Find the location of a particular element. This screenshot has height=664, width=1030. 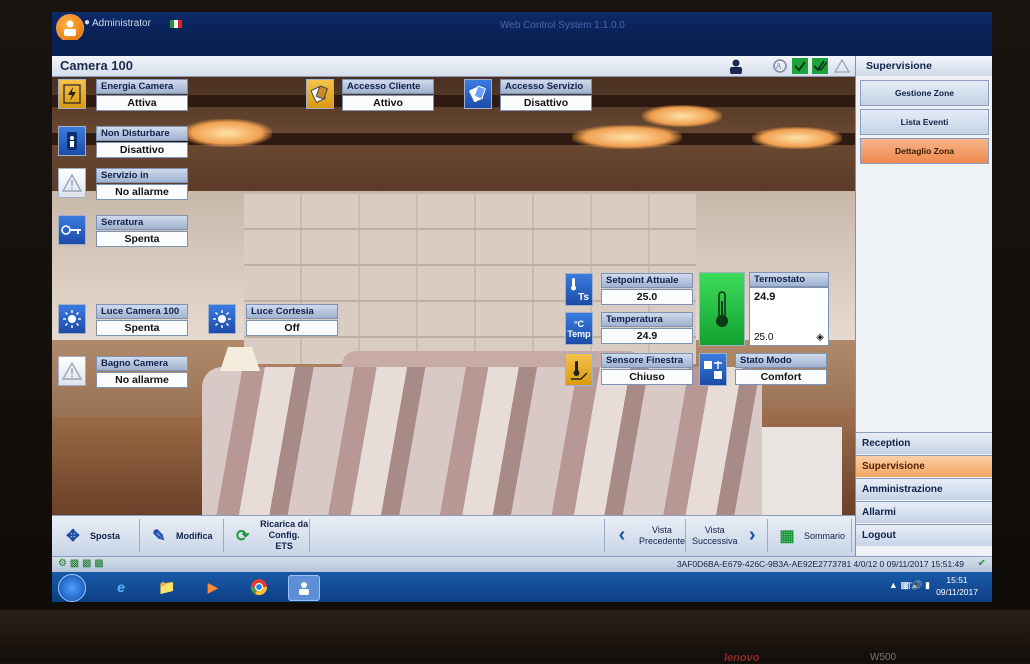

accesso-servizio-value: Disattivo is located at coordinates (546, 103).